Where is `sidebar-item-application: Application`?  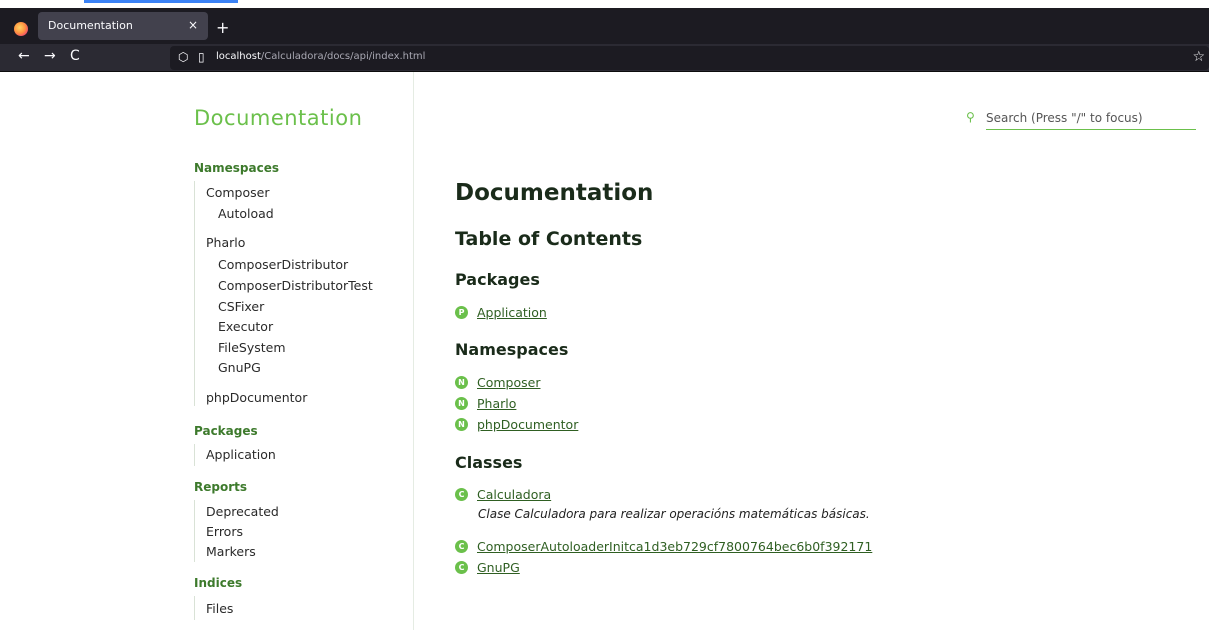 sidebar-item-application: Application is located at coordinates (241, 454).